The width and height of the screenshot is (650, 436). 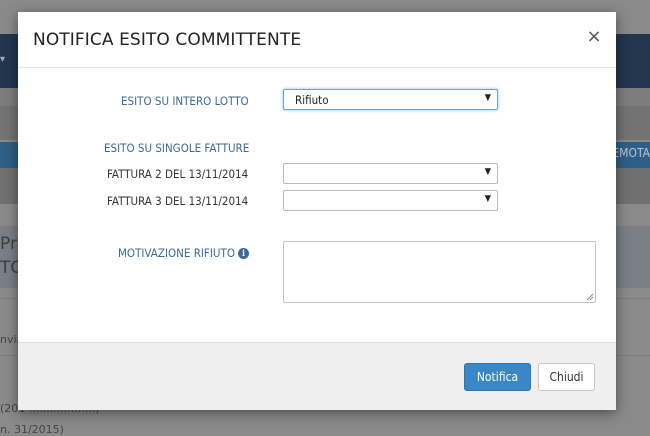 I want to click on esito-lotto-select: Rifiuto ▼, so click(x=390, y=99).